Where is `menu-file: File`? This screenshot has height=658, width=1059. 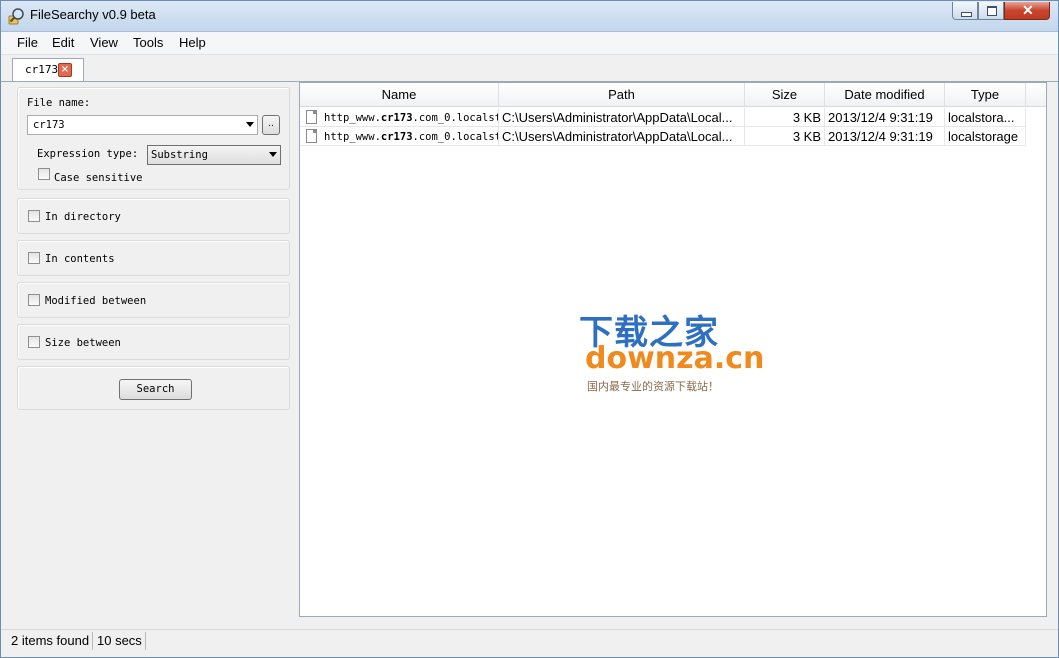 menu-file: File is located at coordinates (27, 42).